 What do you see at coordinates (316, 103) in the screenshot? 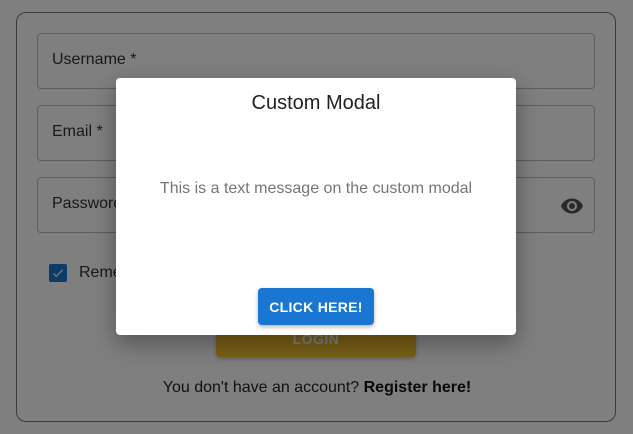
I see `modal-title: Custom Modal` at bounding box center [316, 103].